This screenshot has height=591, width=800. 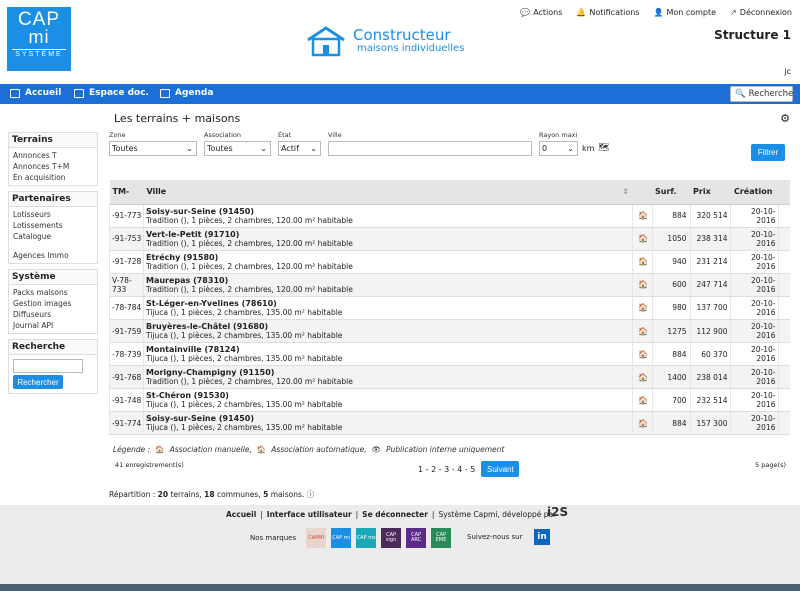 What do you see at coordinates (446, 469) in the screenshot?
I see `page-links: 1 - 2 - 3 - 4 - 5` at bounding box center [446, 469].